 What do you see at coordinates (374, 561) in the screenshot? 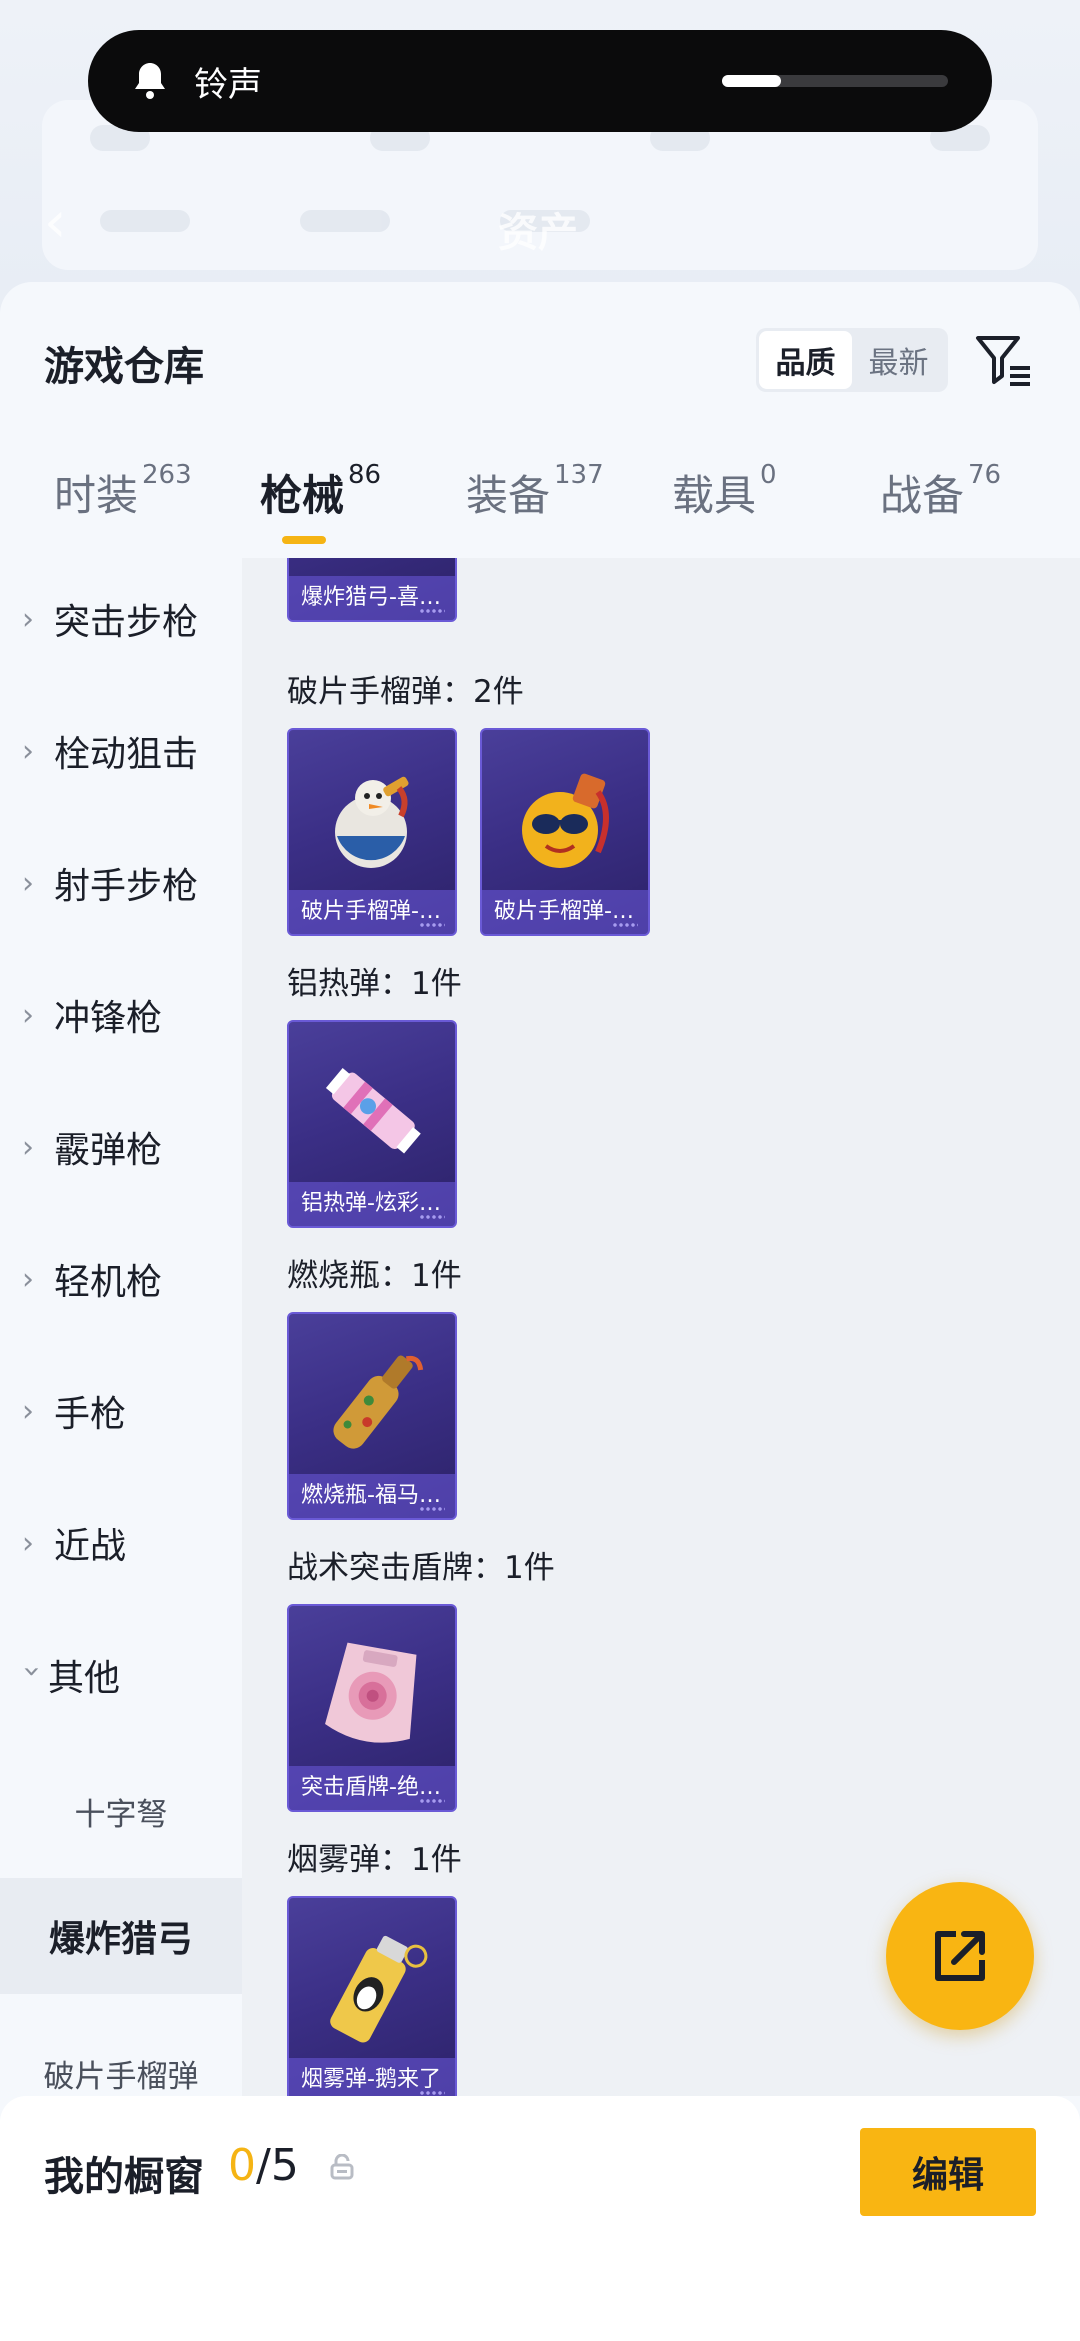
I see `bow-icon` at bounding box center [374, 561].